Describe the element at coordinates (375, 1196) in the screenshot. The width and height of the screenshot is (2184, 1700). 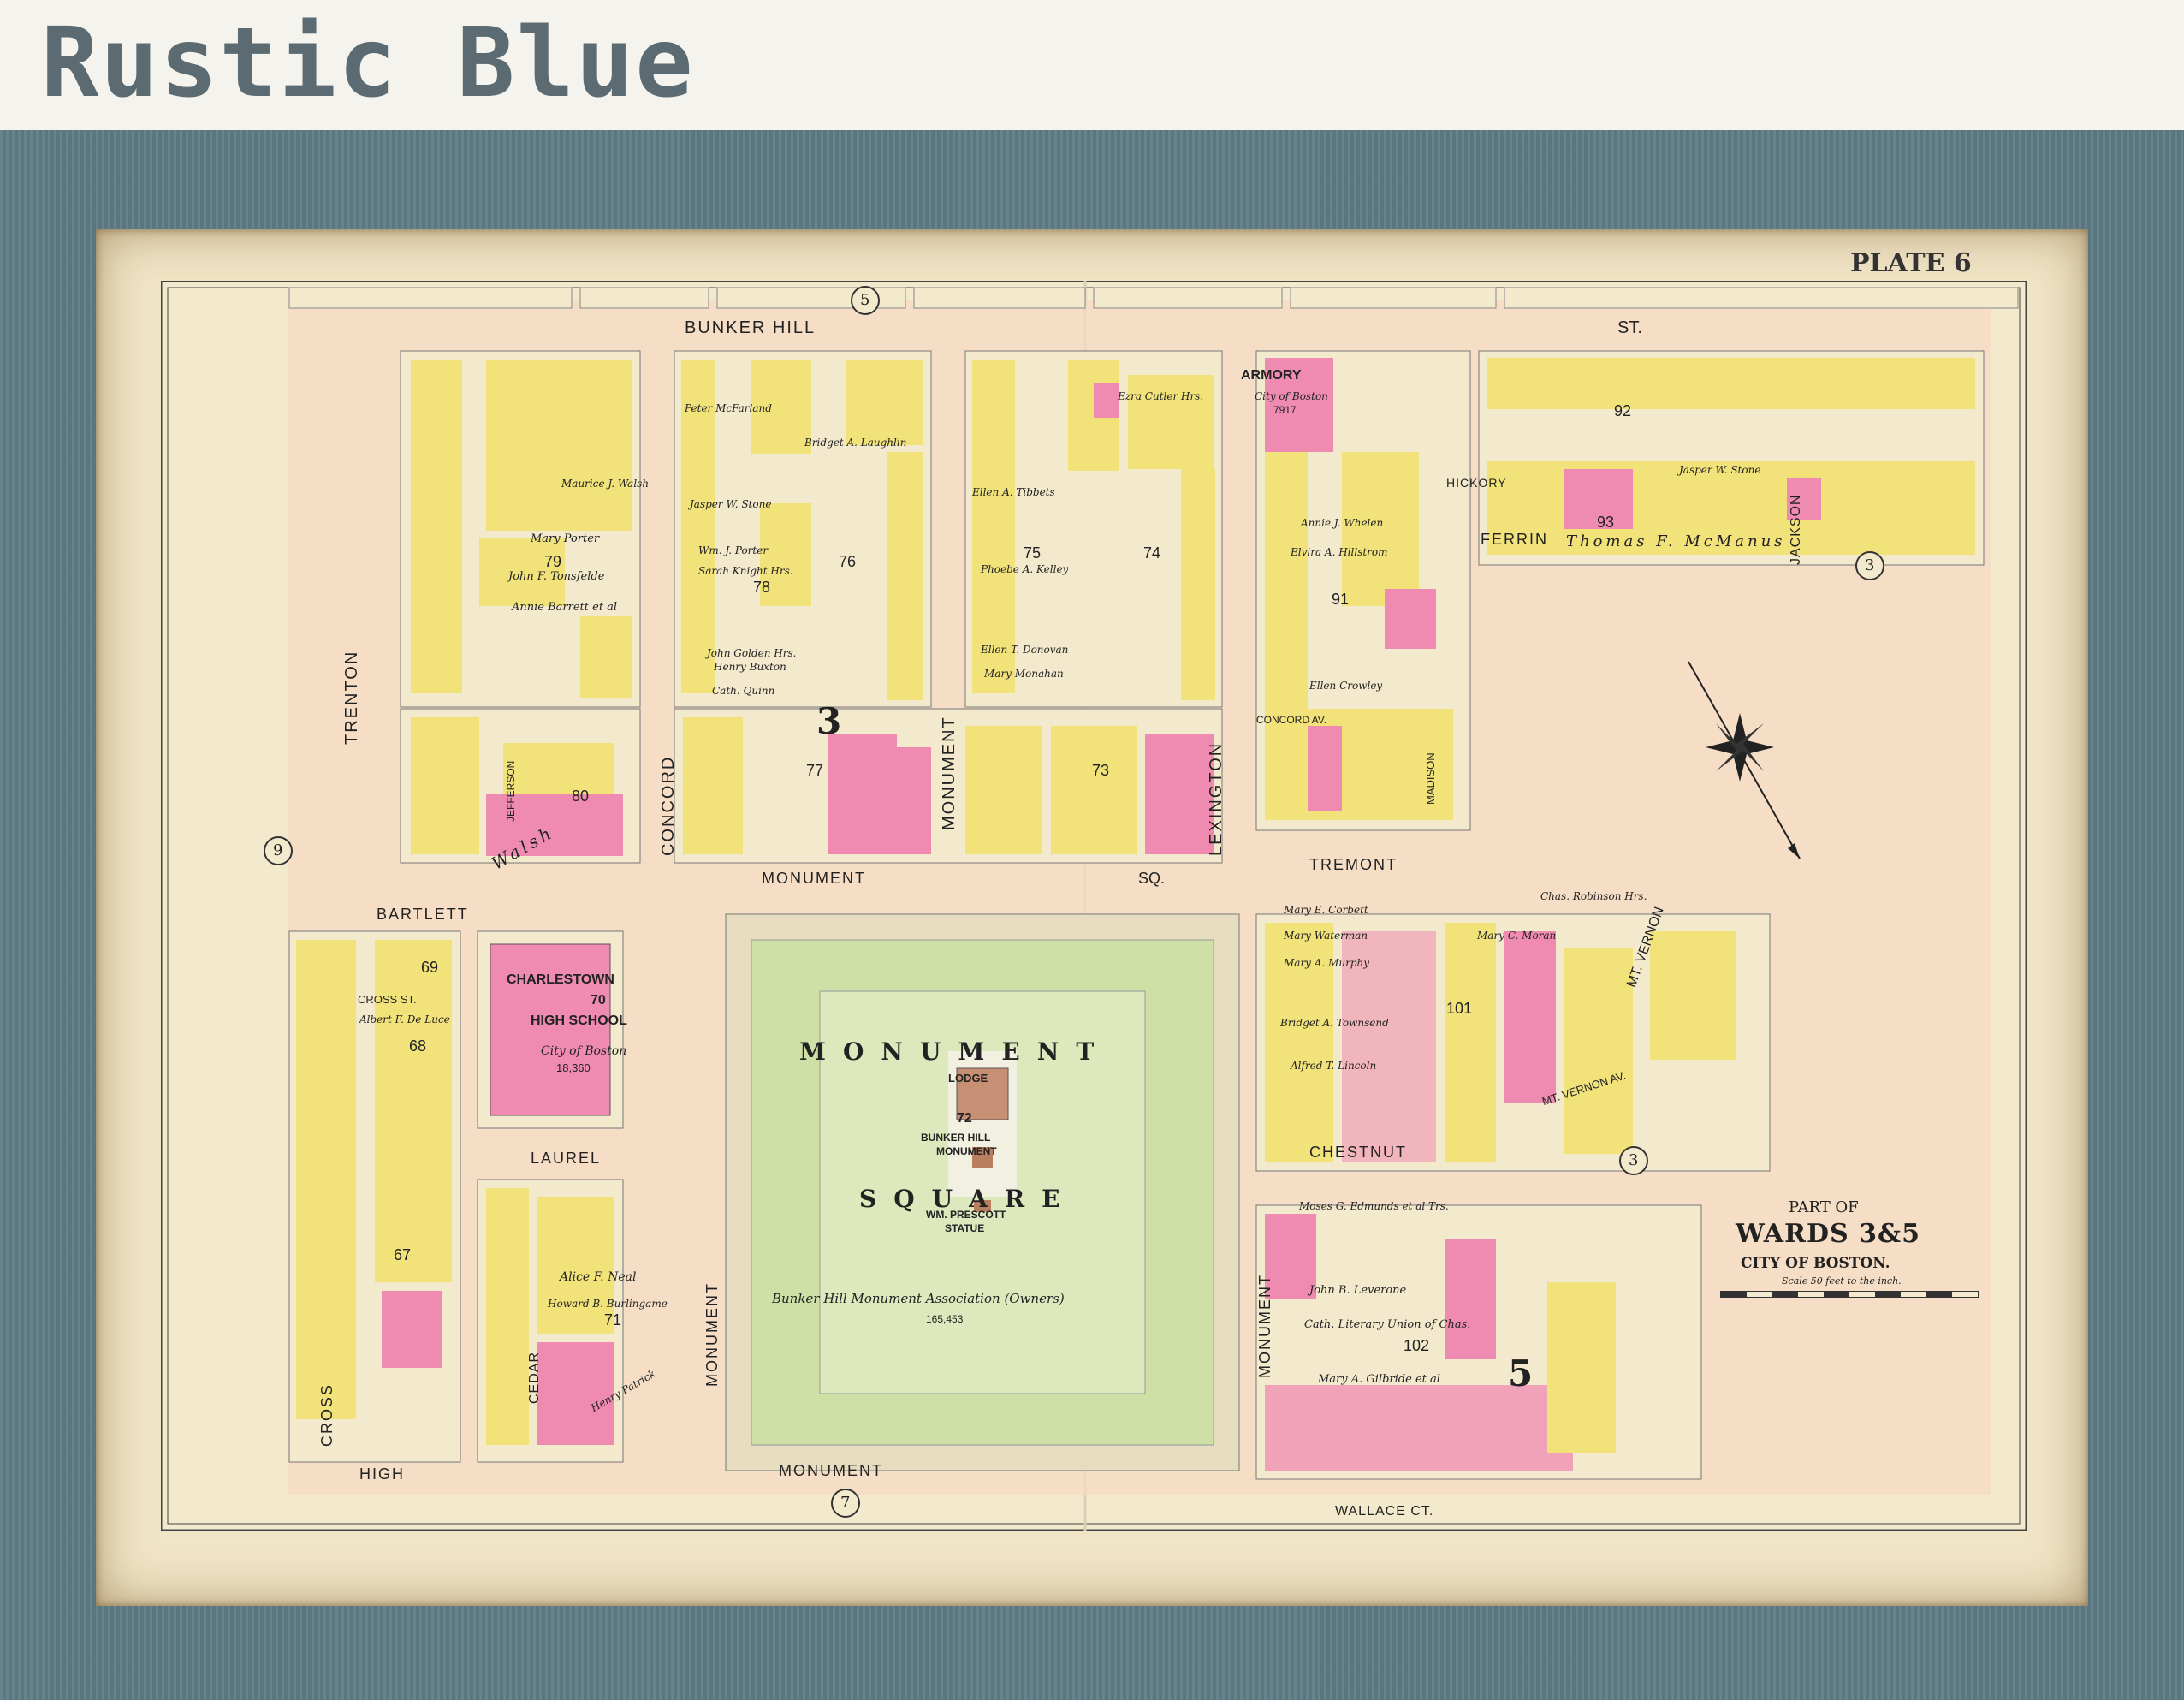
I see `block-left-column` at that location.